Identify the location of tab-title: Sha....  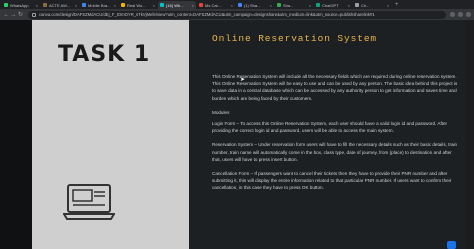
(288, 5).